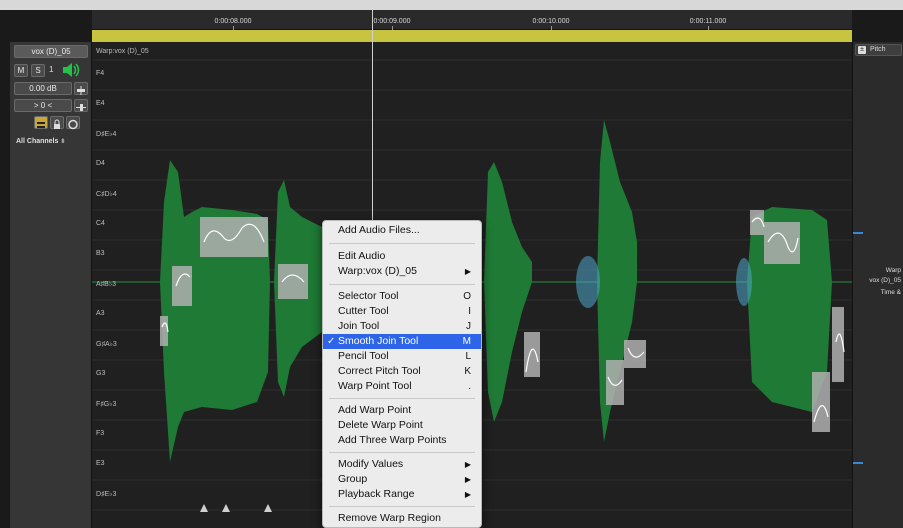  I want to click on menu-item-label: Join Tool, so click(359, 326).